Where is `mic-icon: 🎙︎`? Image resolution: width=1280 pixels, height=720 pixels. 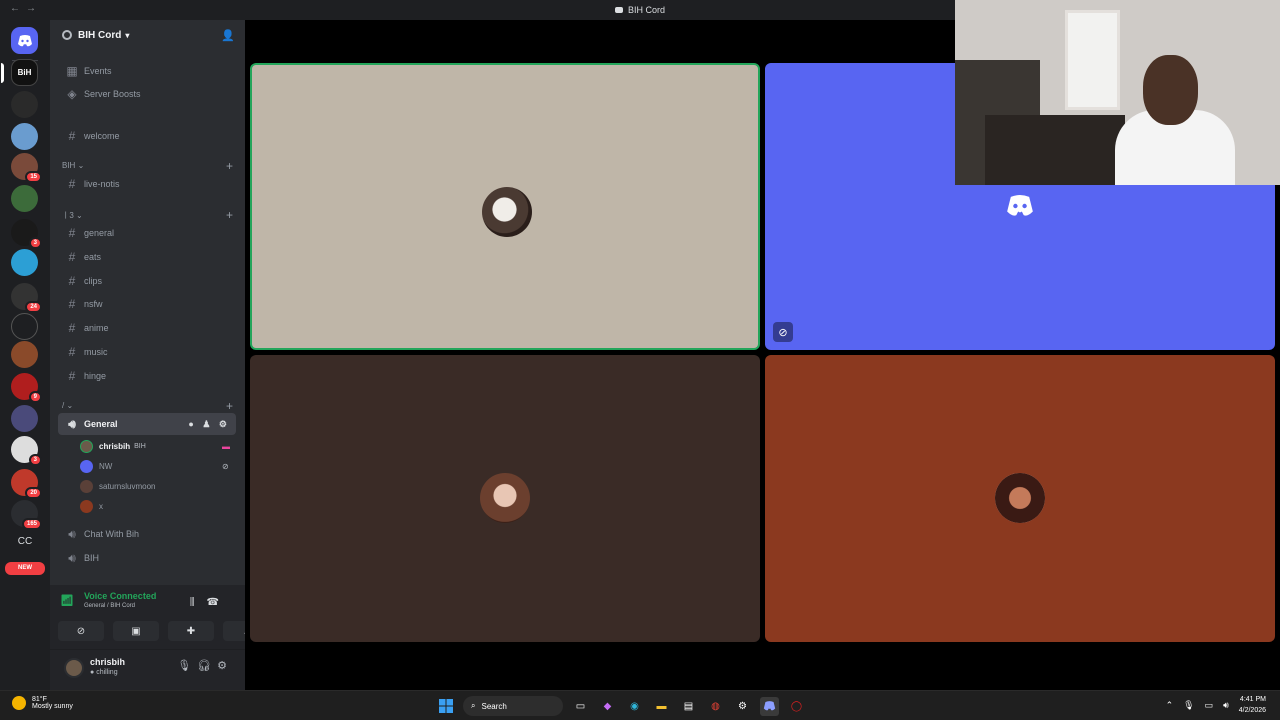
mic-icon: 🎙︎ is located at coordinates (187, 666).